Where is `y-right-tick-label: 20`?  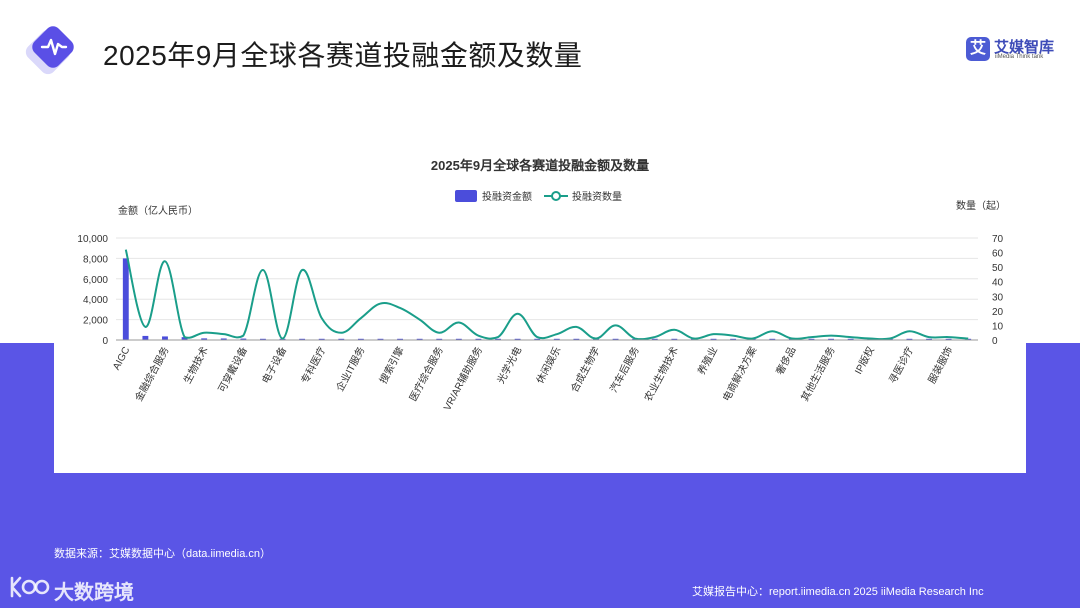
y-right-tick-label: 20 is located at coordinates (998, 312).